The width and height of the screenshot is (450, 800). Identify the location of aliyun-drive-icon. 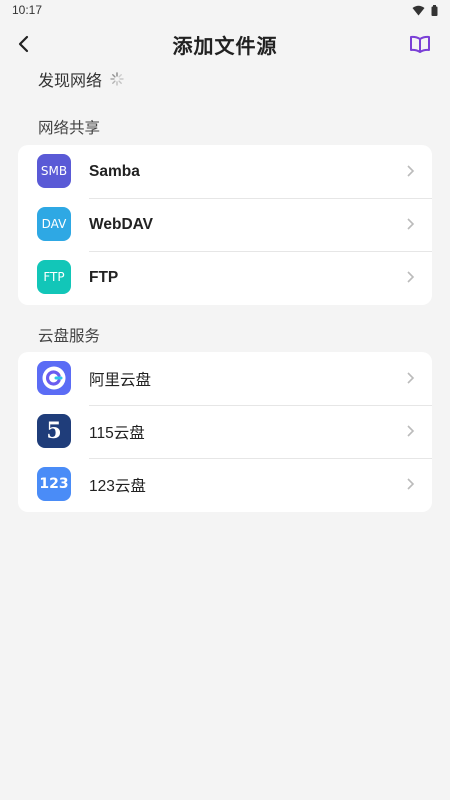
(54, 378).